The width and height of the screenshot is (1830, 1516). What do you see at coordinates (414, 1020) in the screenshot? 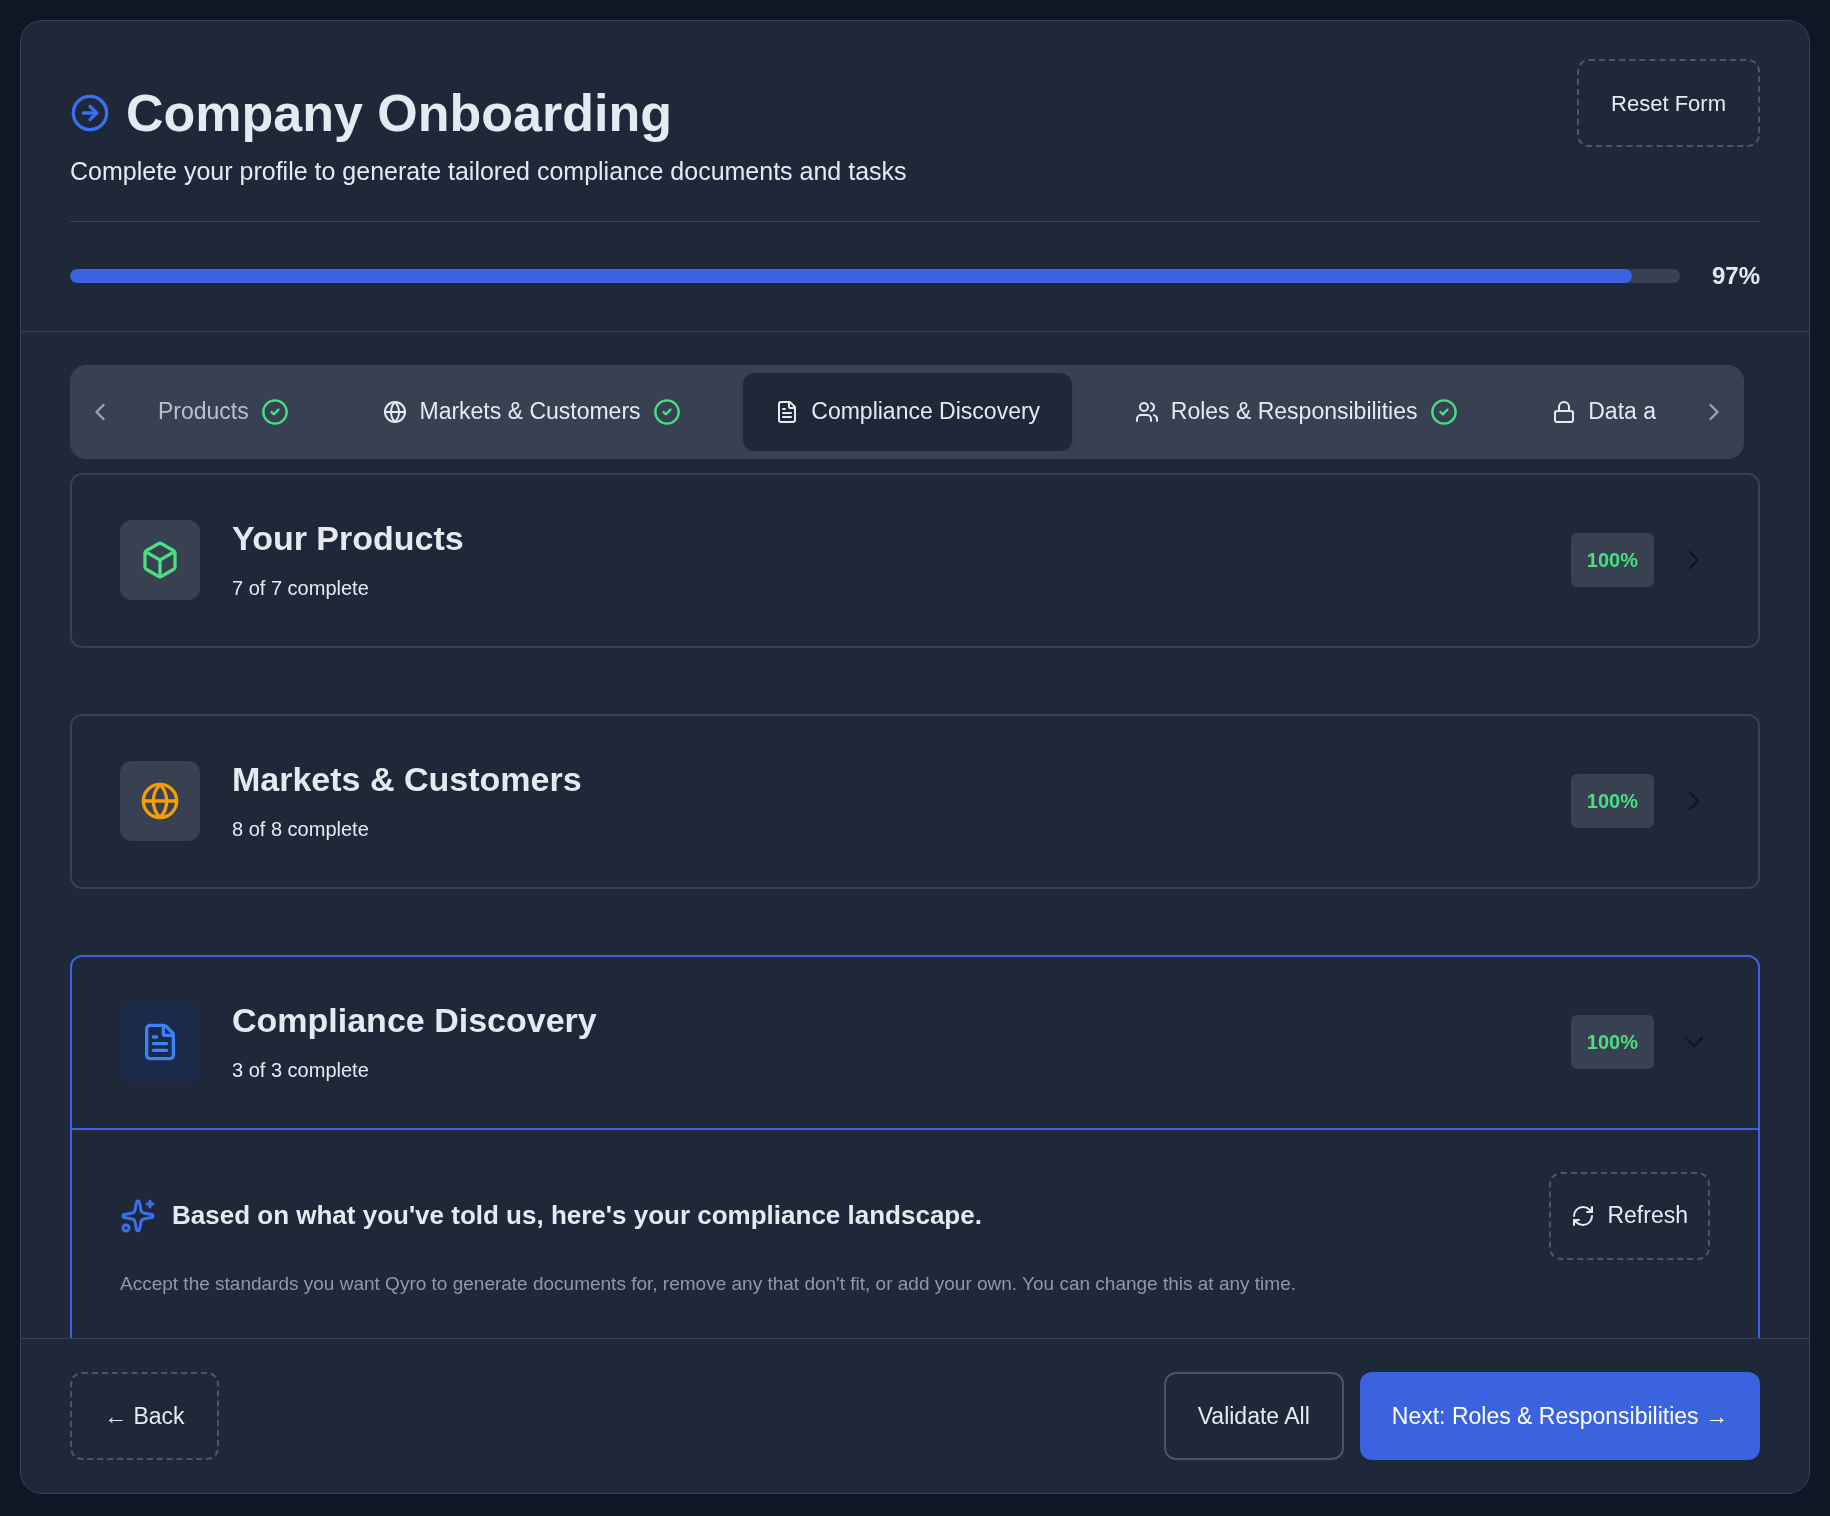
I see `section-title: Compliance Discovery` at bounding box center [414, 1020].